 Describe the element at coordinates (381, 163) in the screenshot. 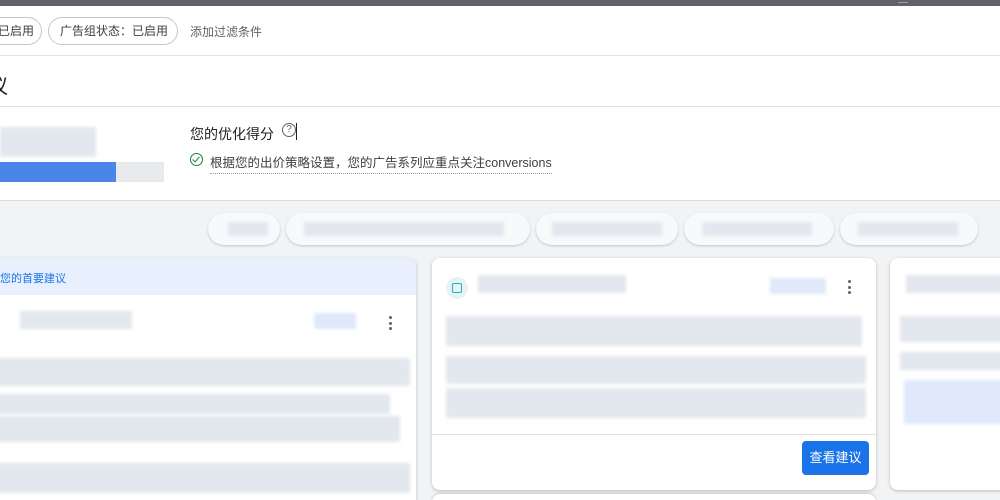

I see `bid-strategy-message: 根据您的出价策略设置，您的广告系列应重点关注conversions` at that location.